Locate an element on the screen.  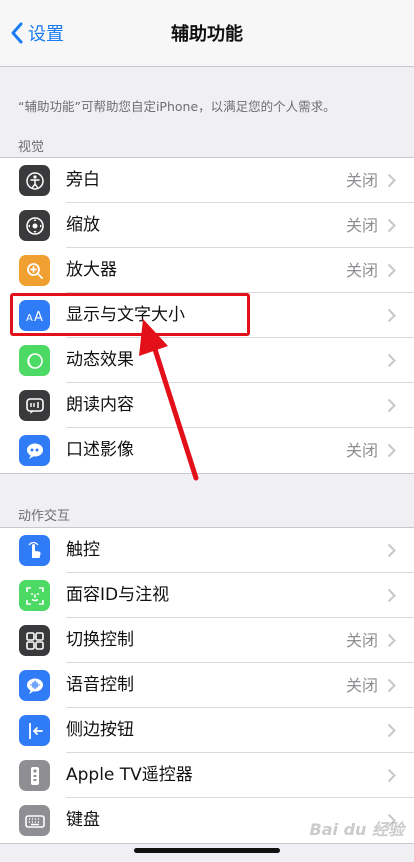
watermark-logo: Bai du 经验 is located at coordinates (356, 829).